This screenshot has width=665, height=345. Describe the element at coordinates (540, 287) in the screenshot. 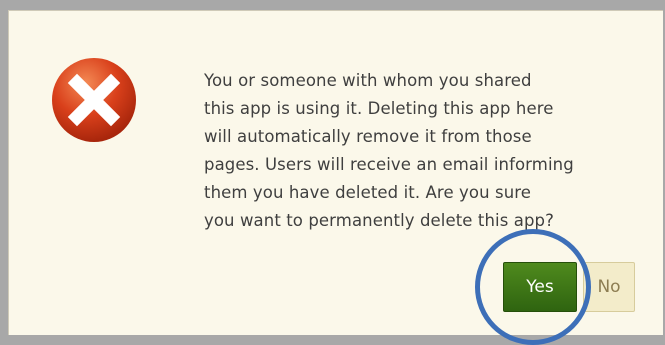

I see `yes-button: Yes` at that location.